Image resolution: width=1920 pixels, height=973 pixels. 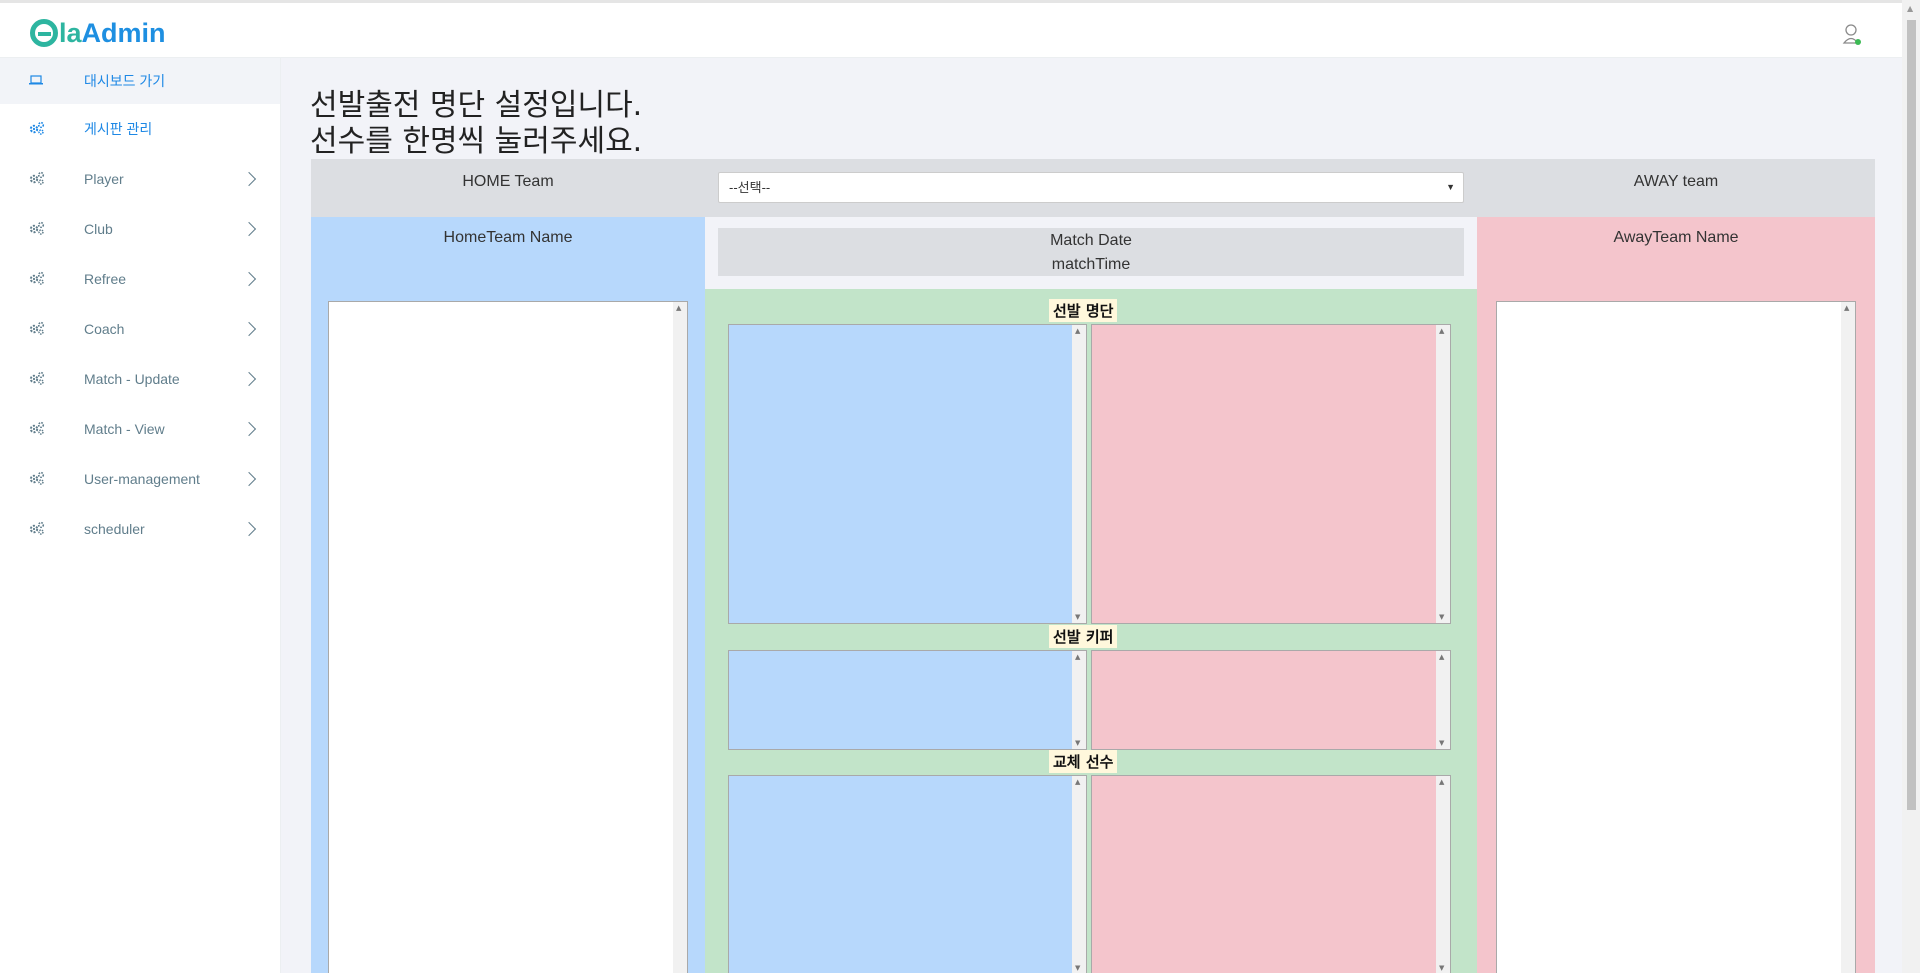 I want to click on user-icon, so click(x=1852, y=35).